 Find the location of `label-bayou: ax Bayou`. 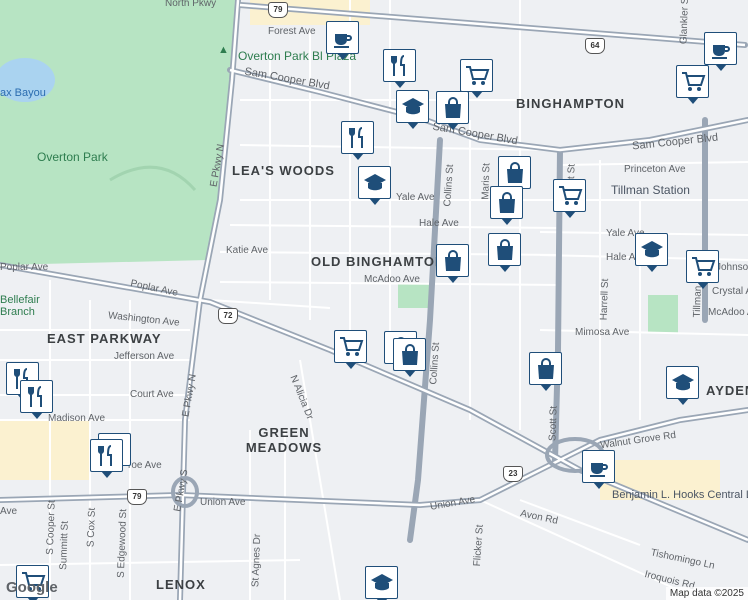

label-bayou: ax Bayou is located at coordinates (23, 93).